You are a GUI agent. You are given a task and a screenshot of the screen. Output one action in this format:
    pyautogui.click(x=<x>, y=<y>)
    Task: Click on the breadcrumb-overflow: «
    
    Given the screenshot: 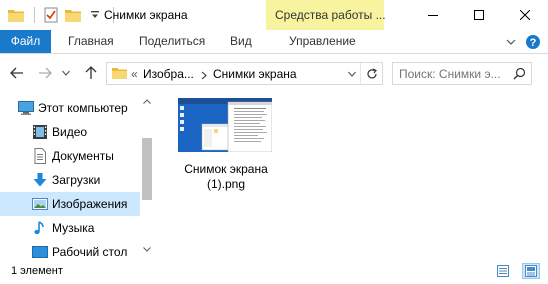 What is the action you would take?
    pyautogui.click(x=134, y=74)
    